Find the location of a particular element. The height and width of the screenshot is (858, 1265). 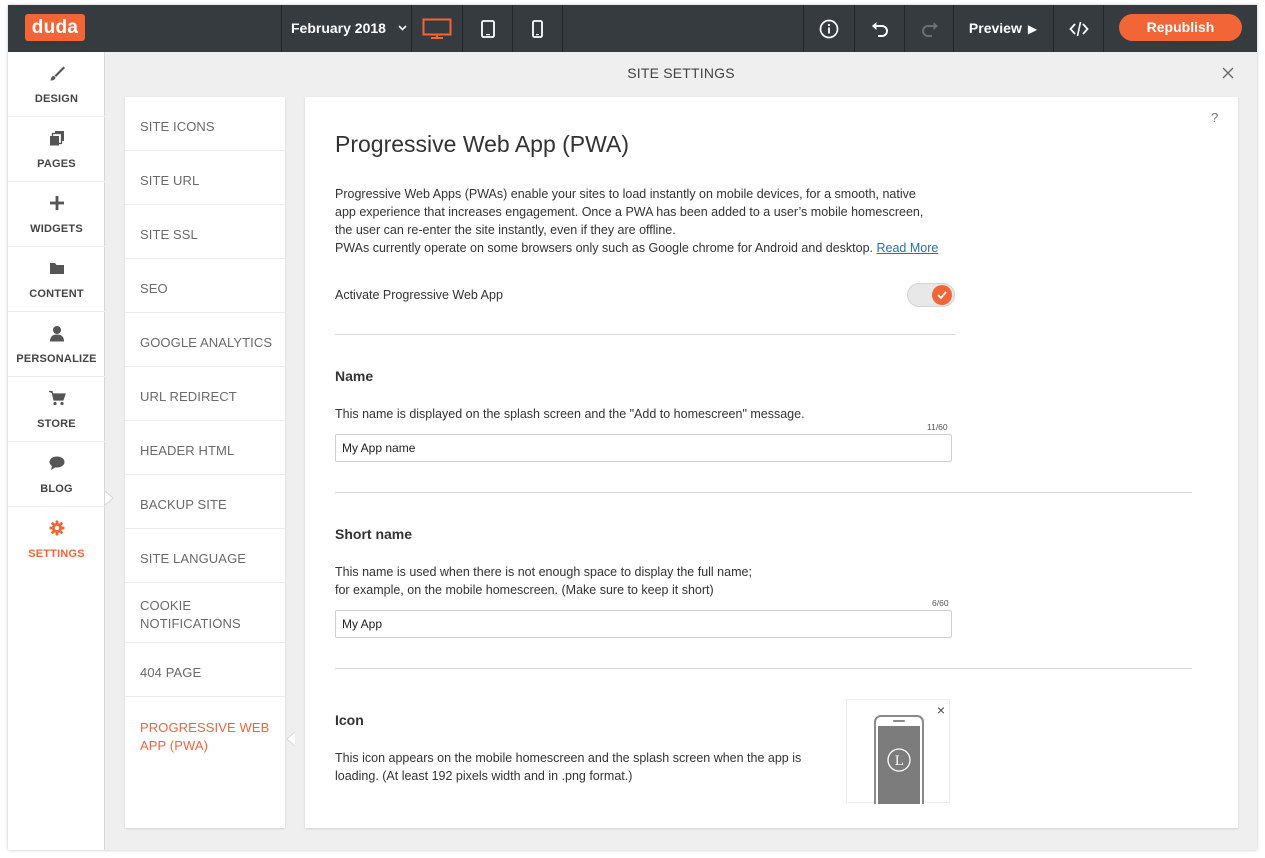

help-button: ? is located at coordinates (1214, 117).